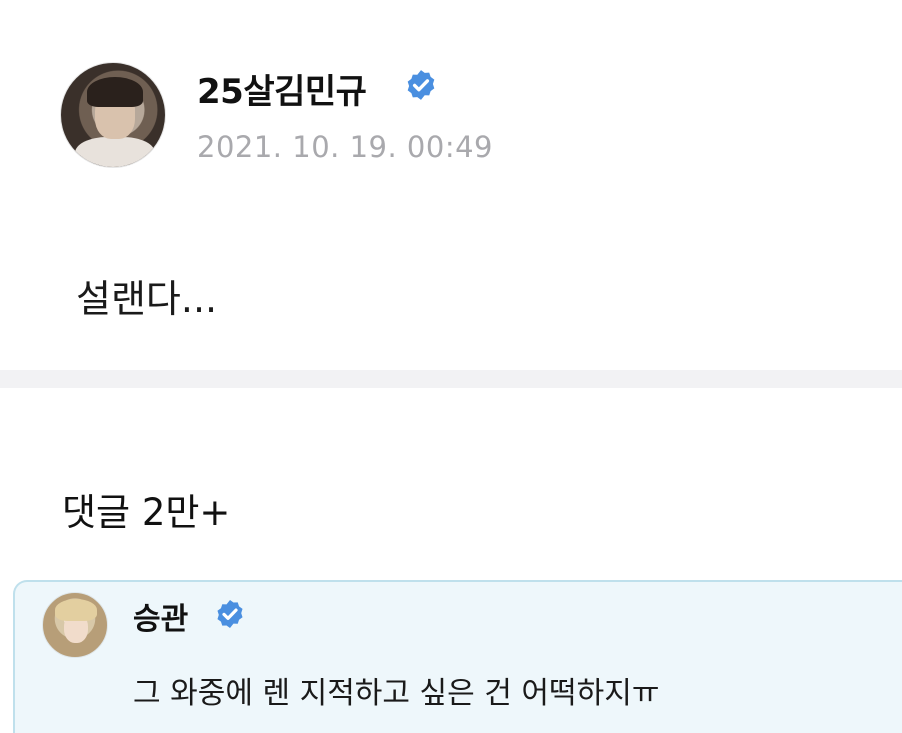 The image size is (902, 733). I want to click on author-avatar, so click(113, 115).